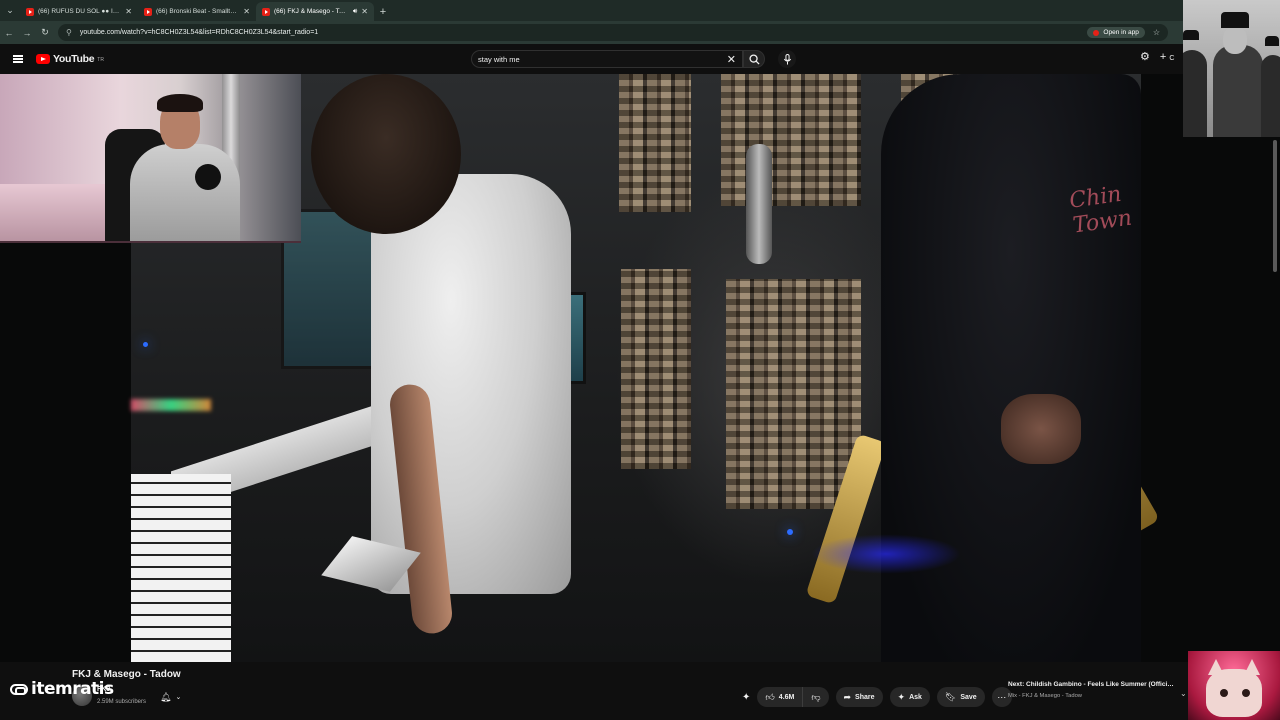  I want to click on like-dislike-group: 👍︎ 4.6M 👎︎, so click(793, 697).